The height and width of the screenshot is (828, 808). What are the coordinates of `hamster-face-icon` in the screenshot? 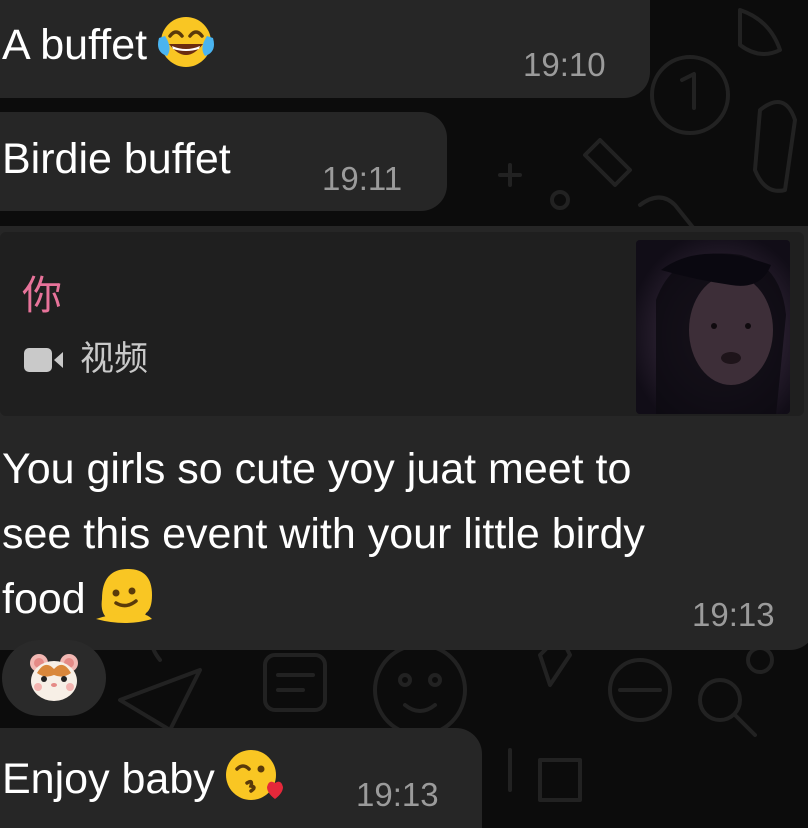 It's located at (54, 677).